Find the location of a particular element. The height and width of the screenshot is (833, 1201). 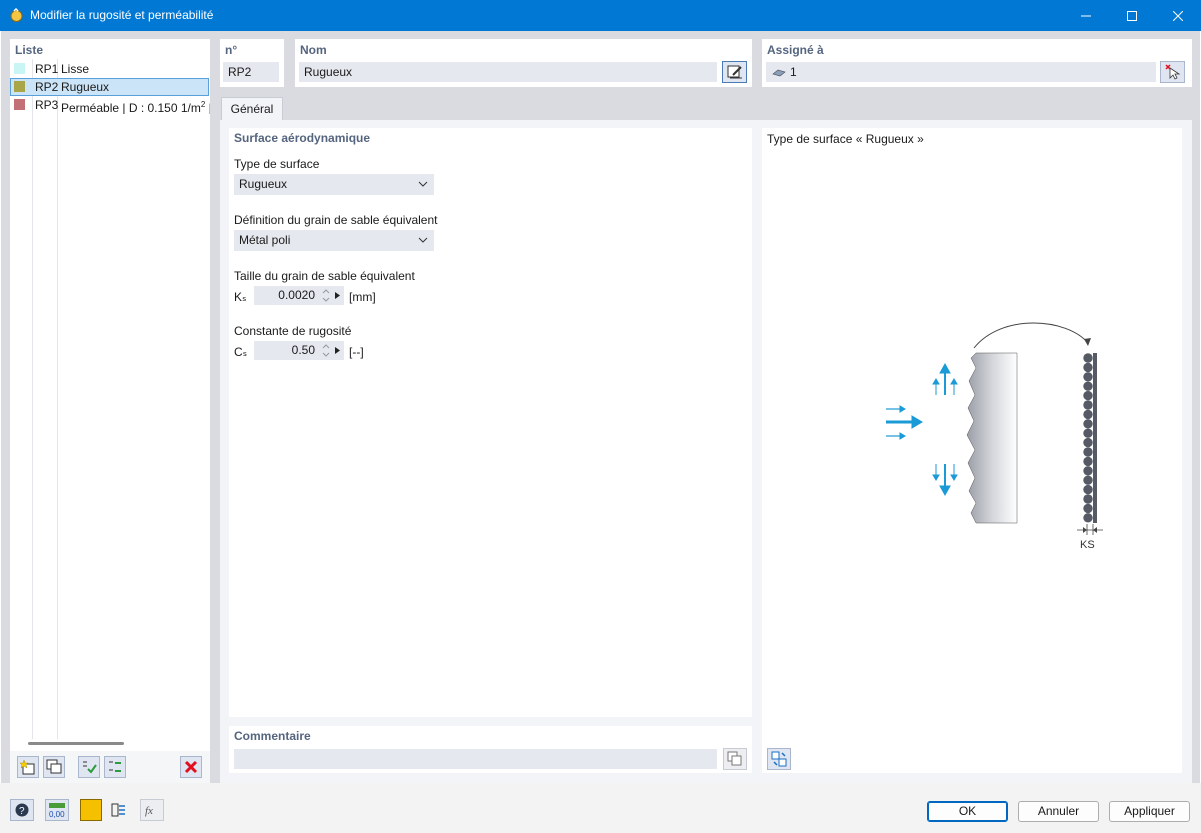

name-header: Nom is located at coordinates (313, 50).